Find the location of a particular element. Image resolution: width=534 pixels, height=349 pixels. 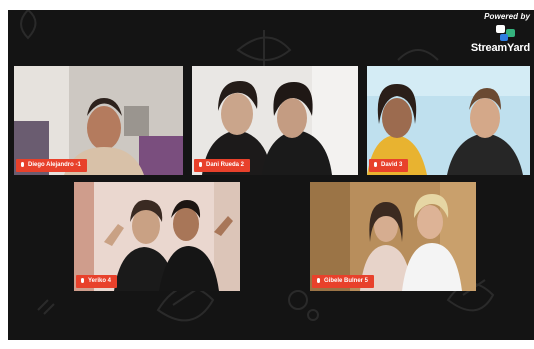

participant-video-tile: Diego Alejandro -1 is located at coordinates (98, 120).